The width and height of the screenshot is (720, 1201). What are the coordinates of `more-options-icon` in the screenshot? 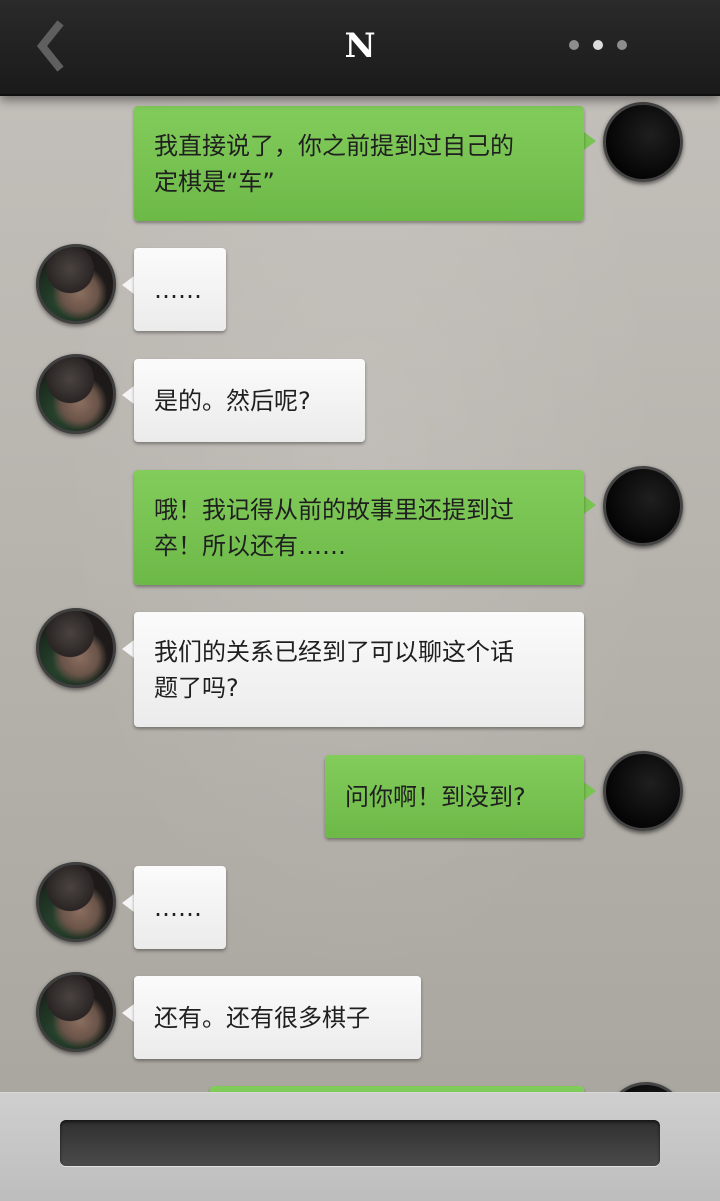 It's located at (600, 45).